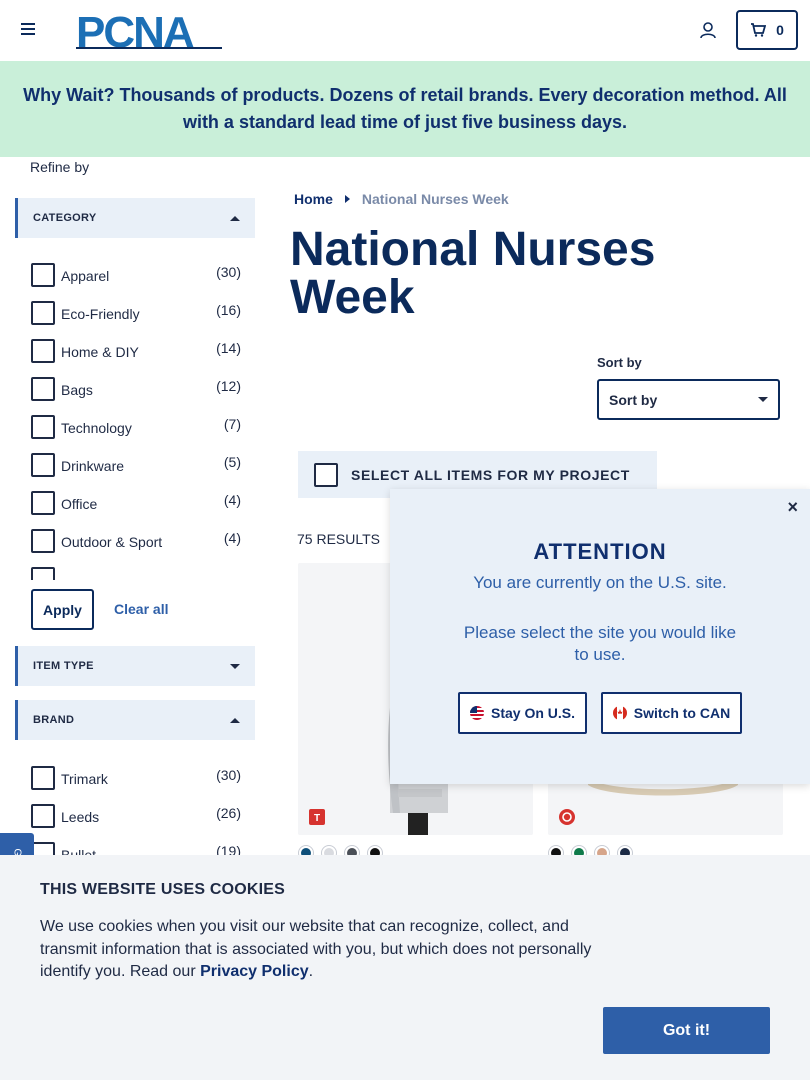 The height and width of the screenshot is (1080, 810). I want to click on select-all-checkbox, so click(326, 474).